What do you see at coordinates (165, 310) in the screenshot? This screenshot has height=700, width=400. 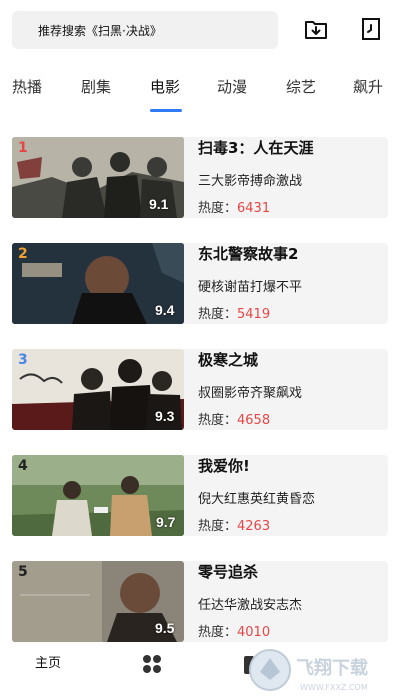 I see `score-badge: 9.4` at bounding box center [165, 310].